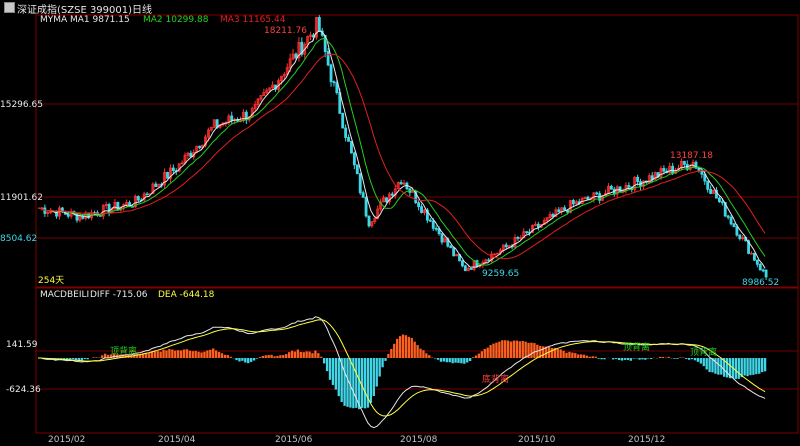  I want to click on ma-legend-ma1: MA1 9871.15, so click(100, 20).